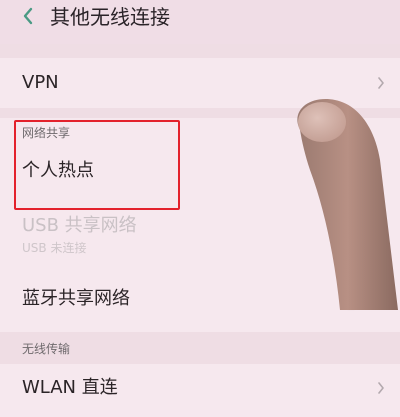  What do you see at coordinates (54, 248) in the screenshot?
I see `usb-status-text: USB 未连接` at bounding box center [54, 248].